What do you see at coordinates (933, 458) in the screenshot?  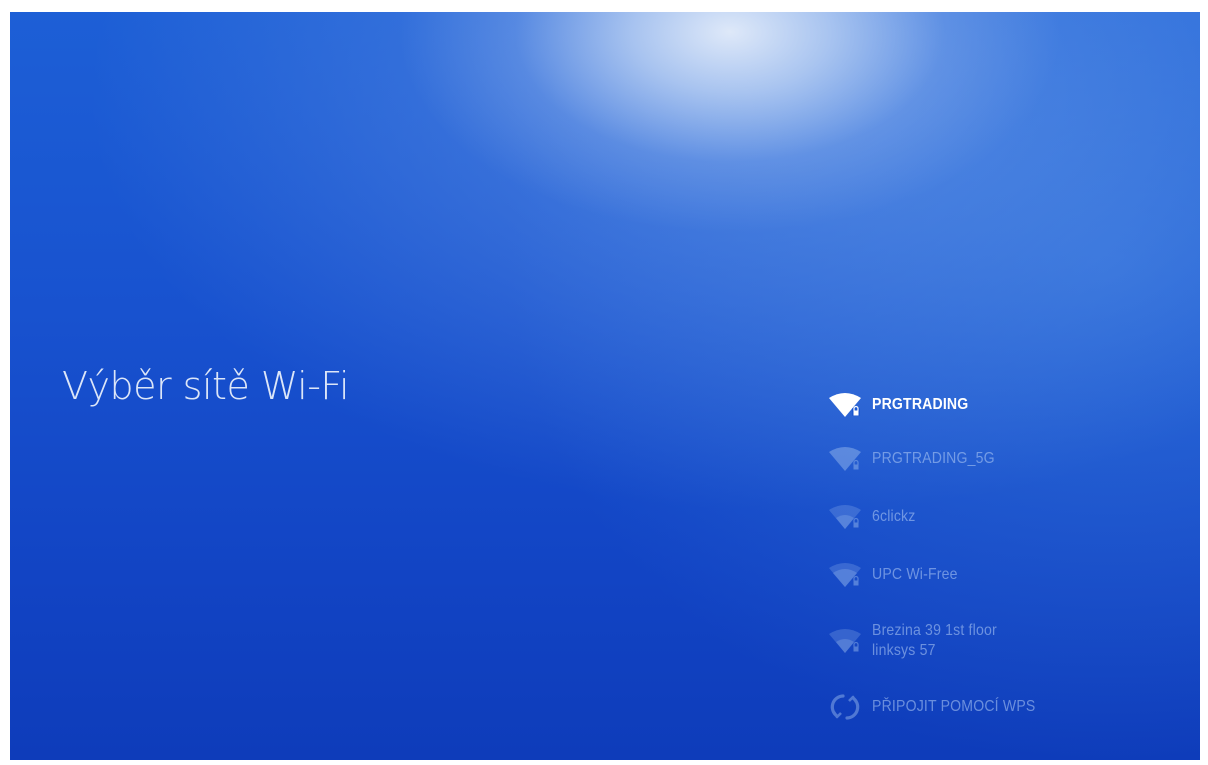 I see `wifi-network-name: PRGTRADING_5G` at bounding box center [933, 458].